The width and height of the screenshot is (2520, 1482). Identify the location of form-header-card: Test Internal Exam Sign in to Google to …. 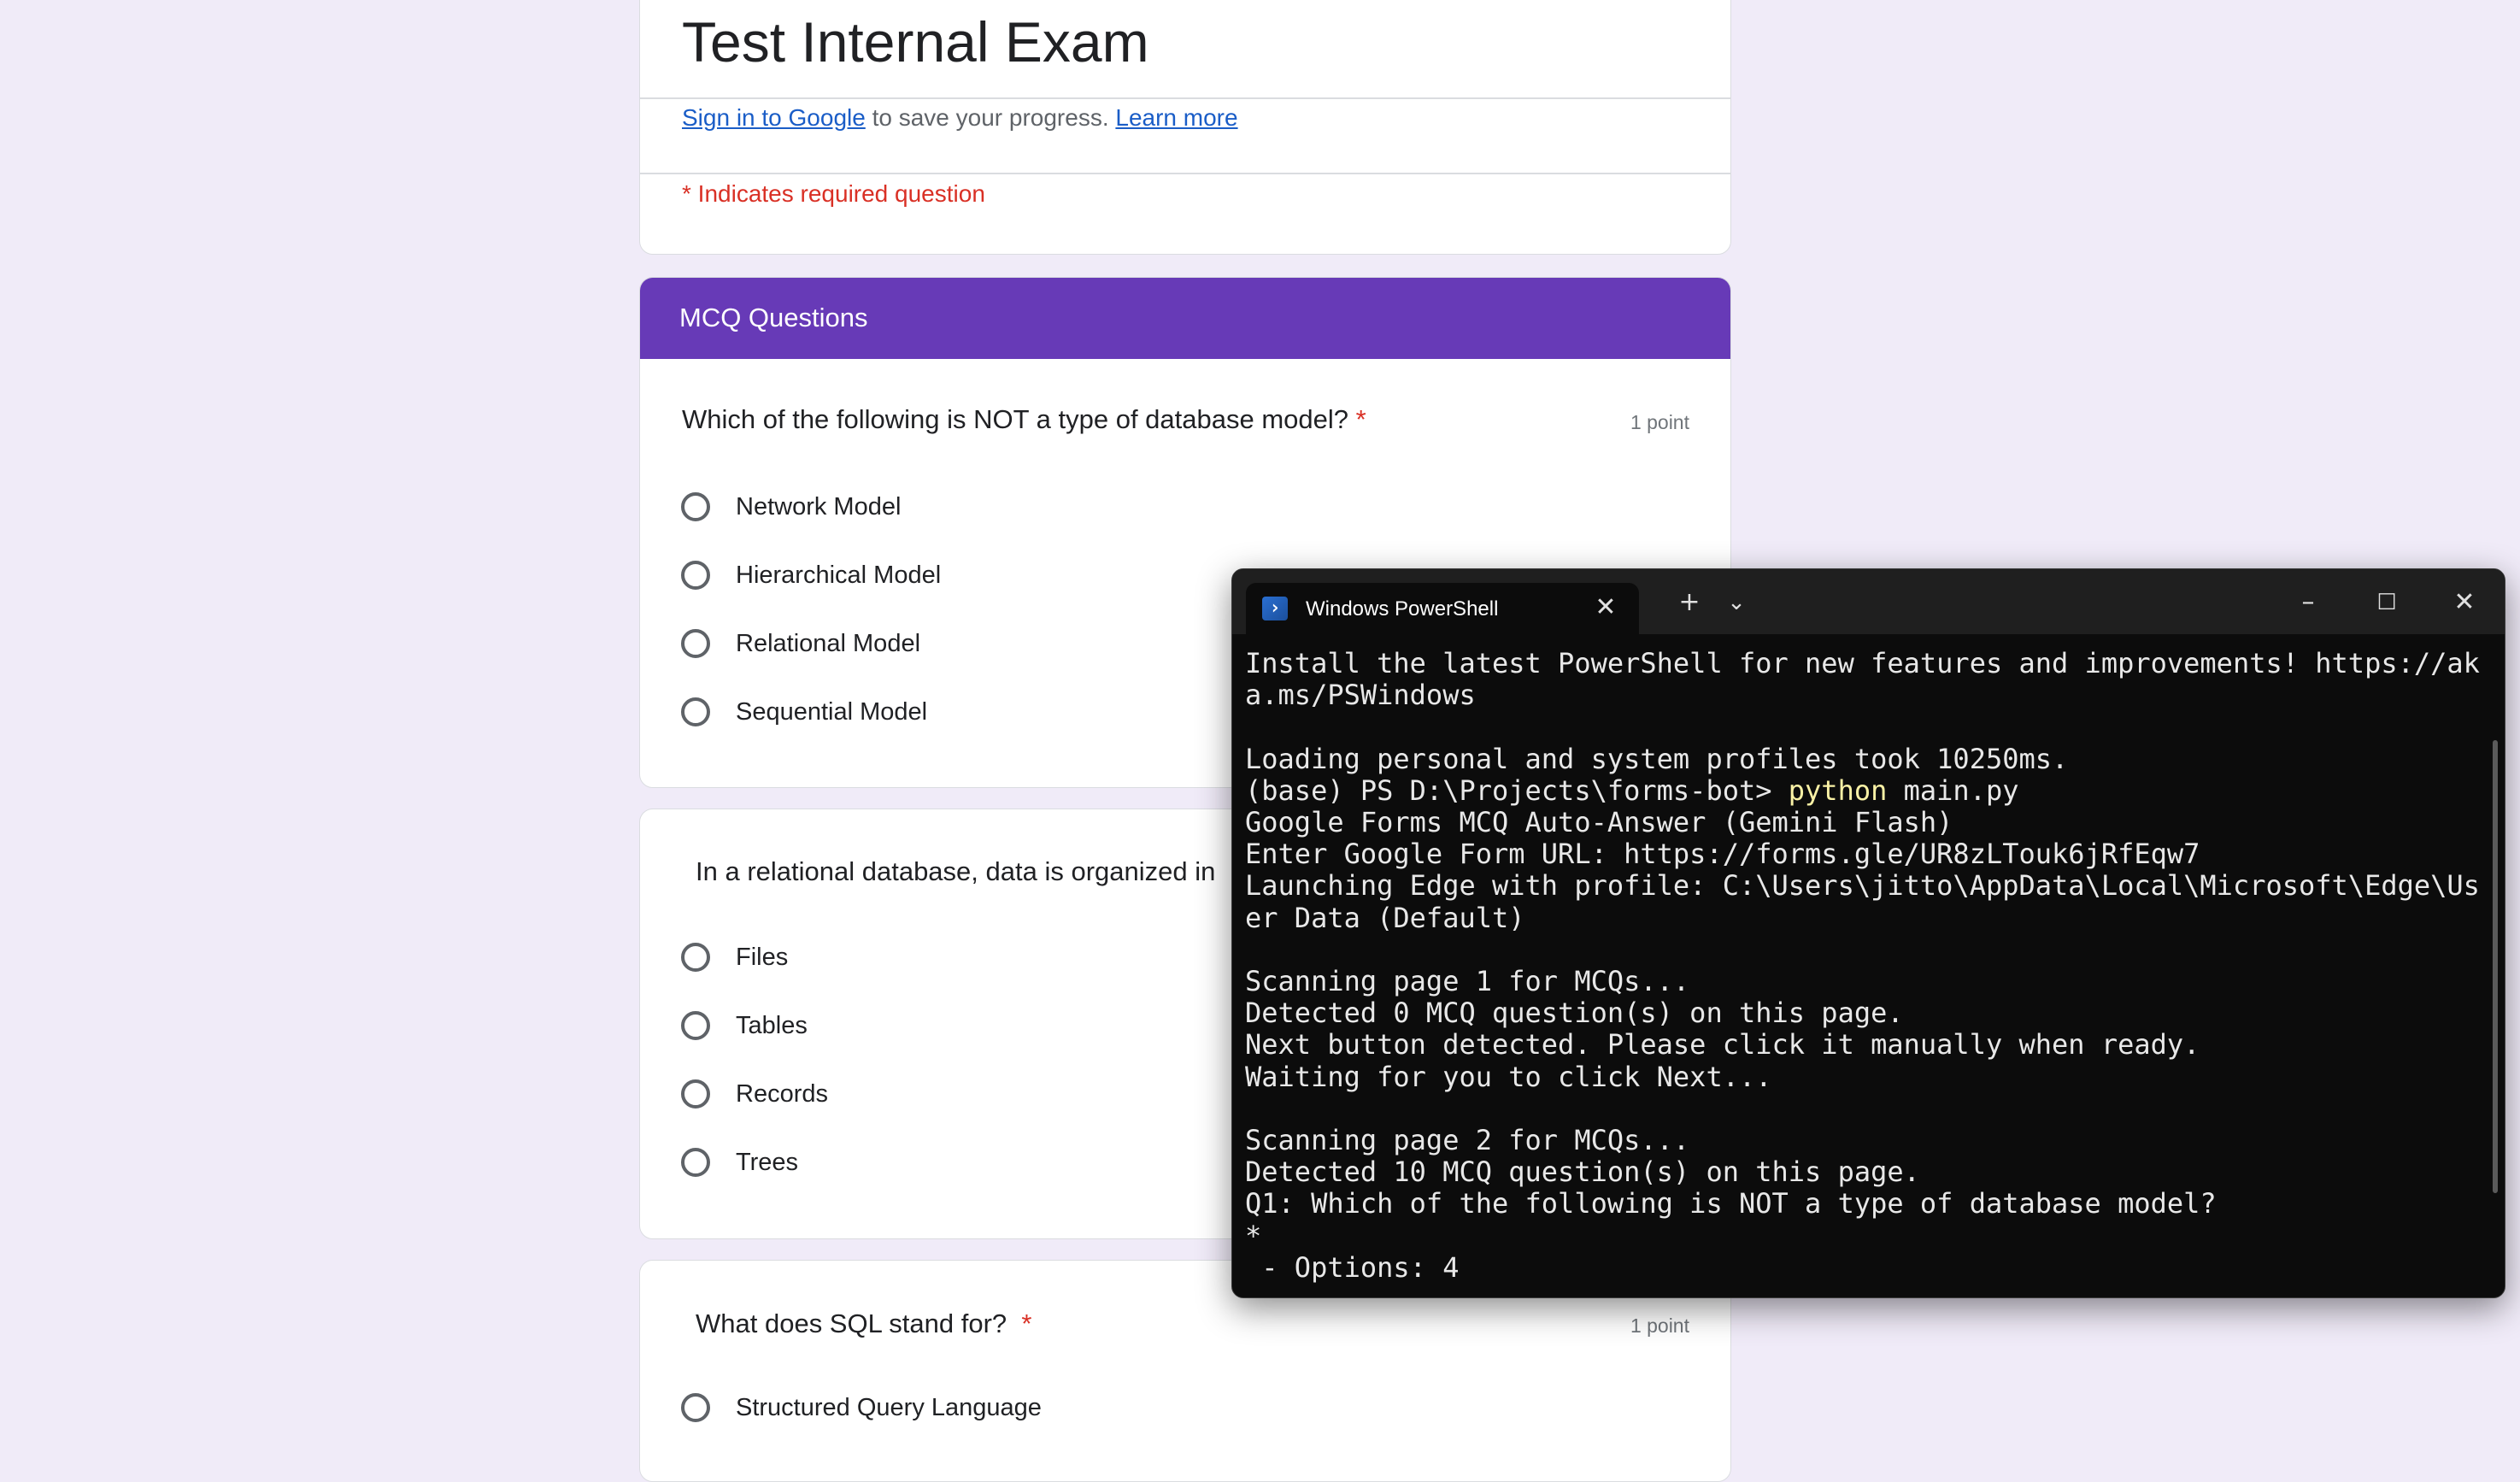
(1185, 127).